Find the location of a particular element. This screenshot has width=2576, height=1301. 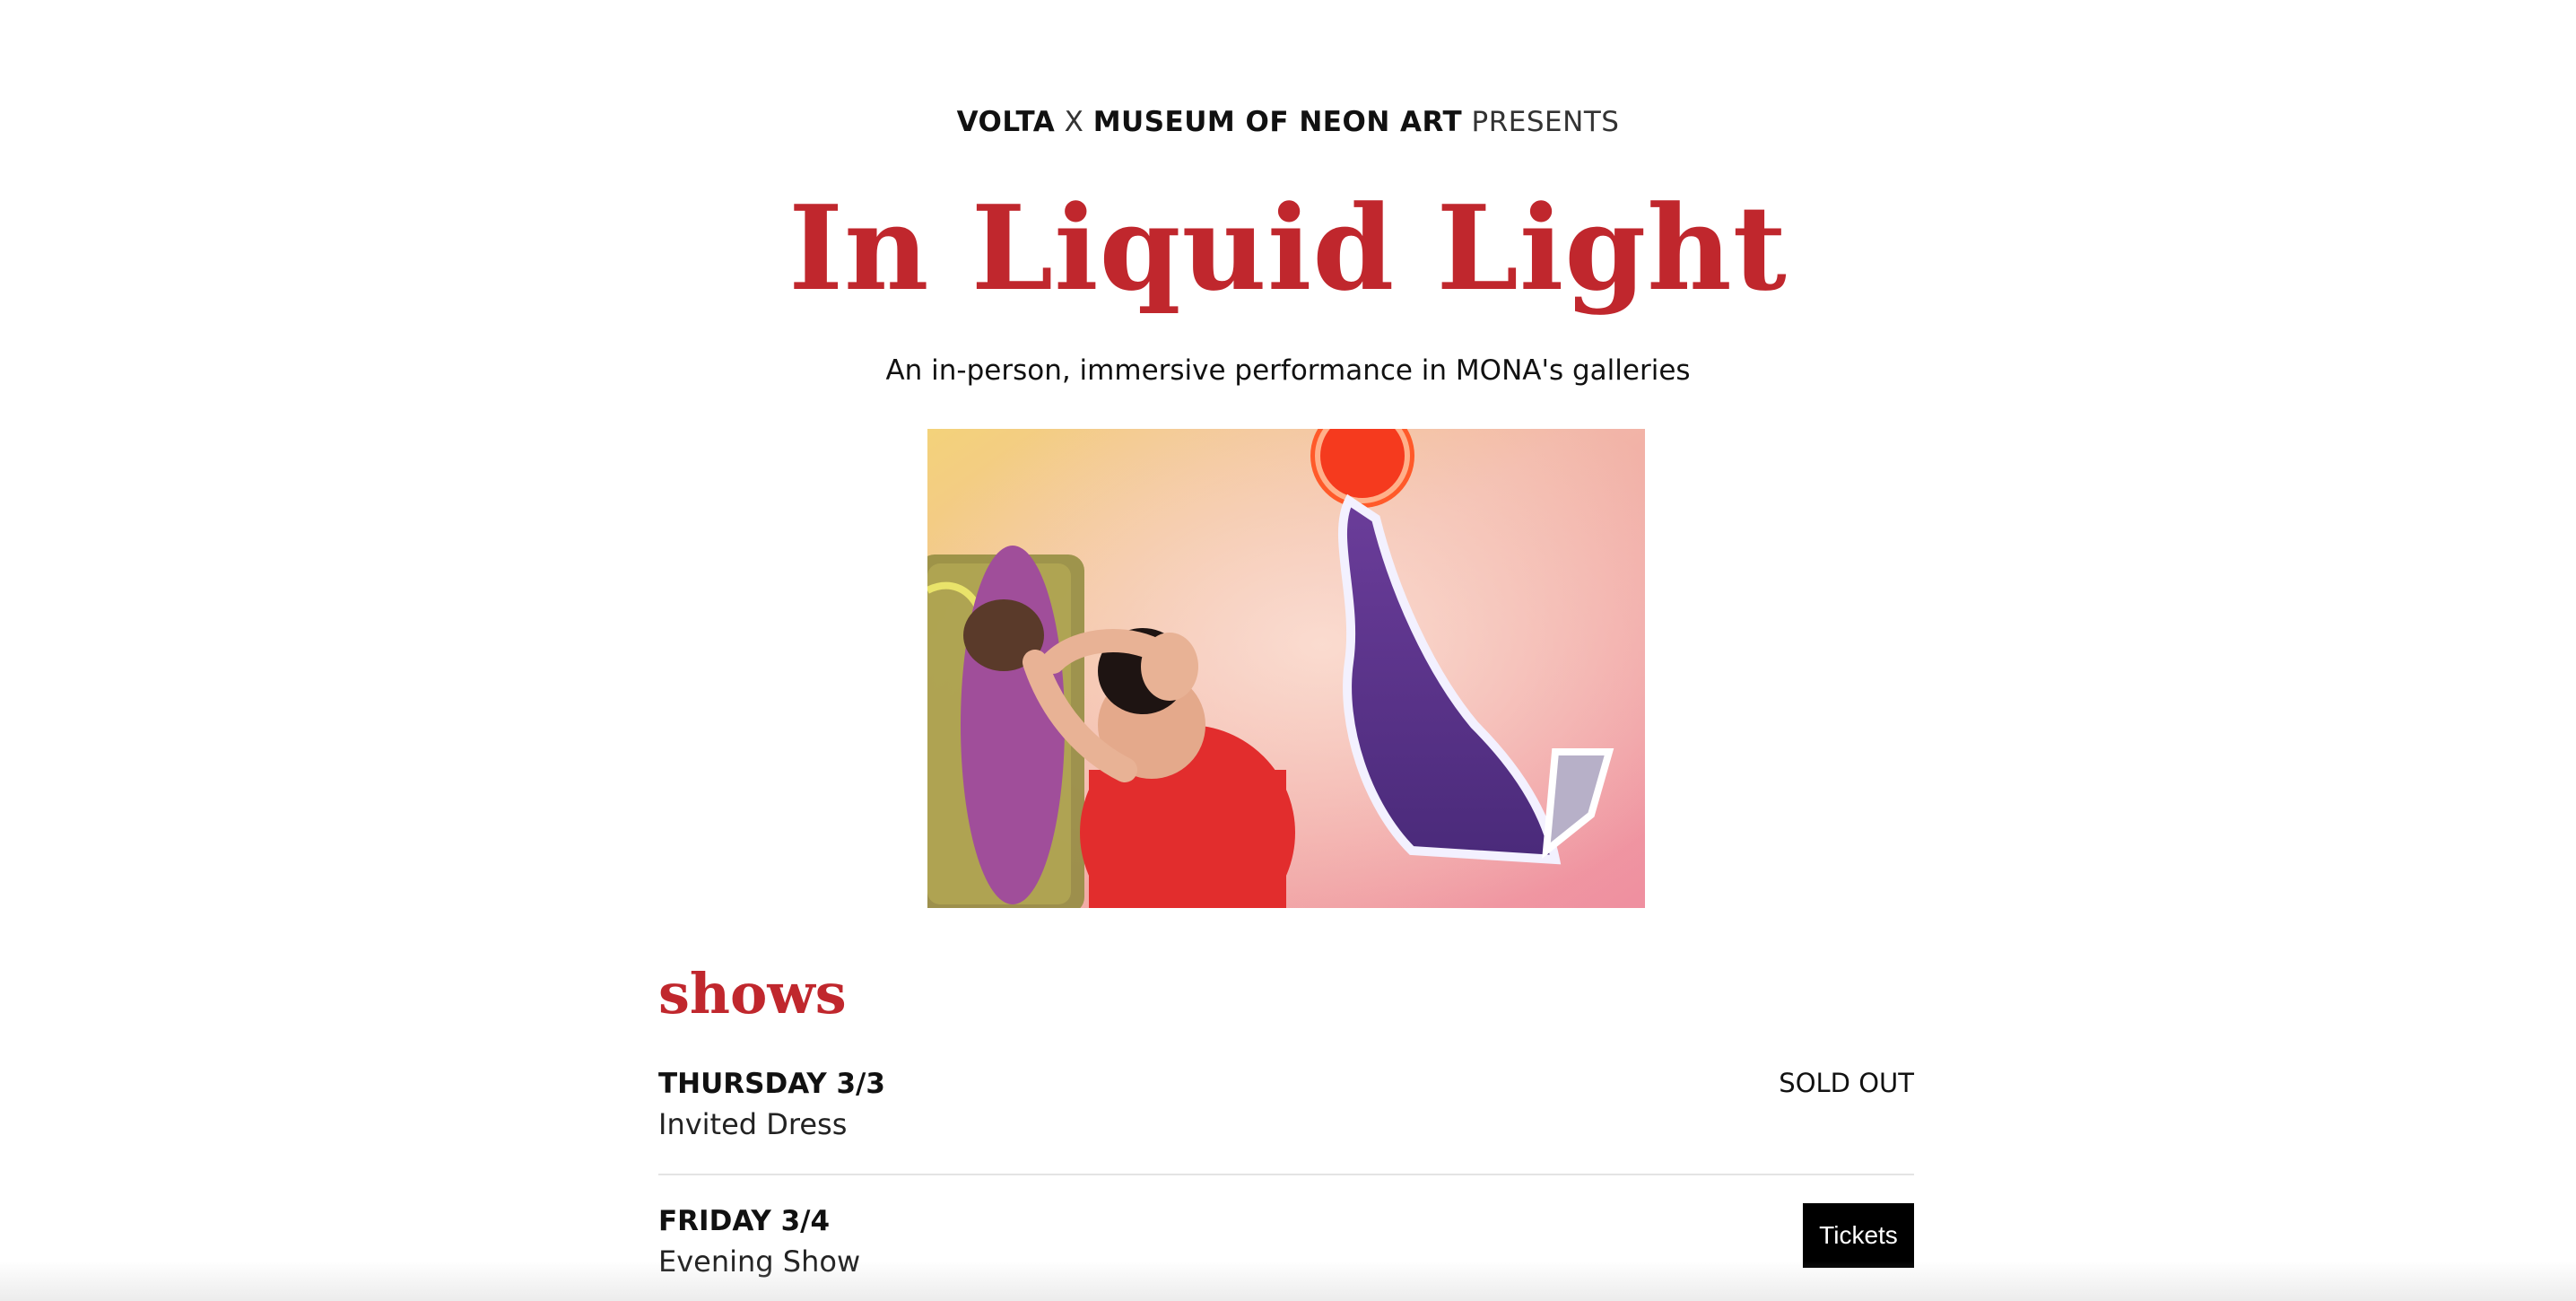

show-name: Evening Show is located at coordinates (759, 1261).